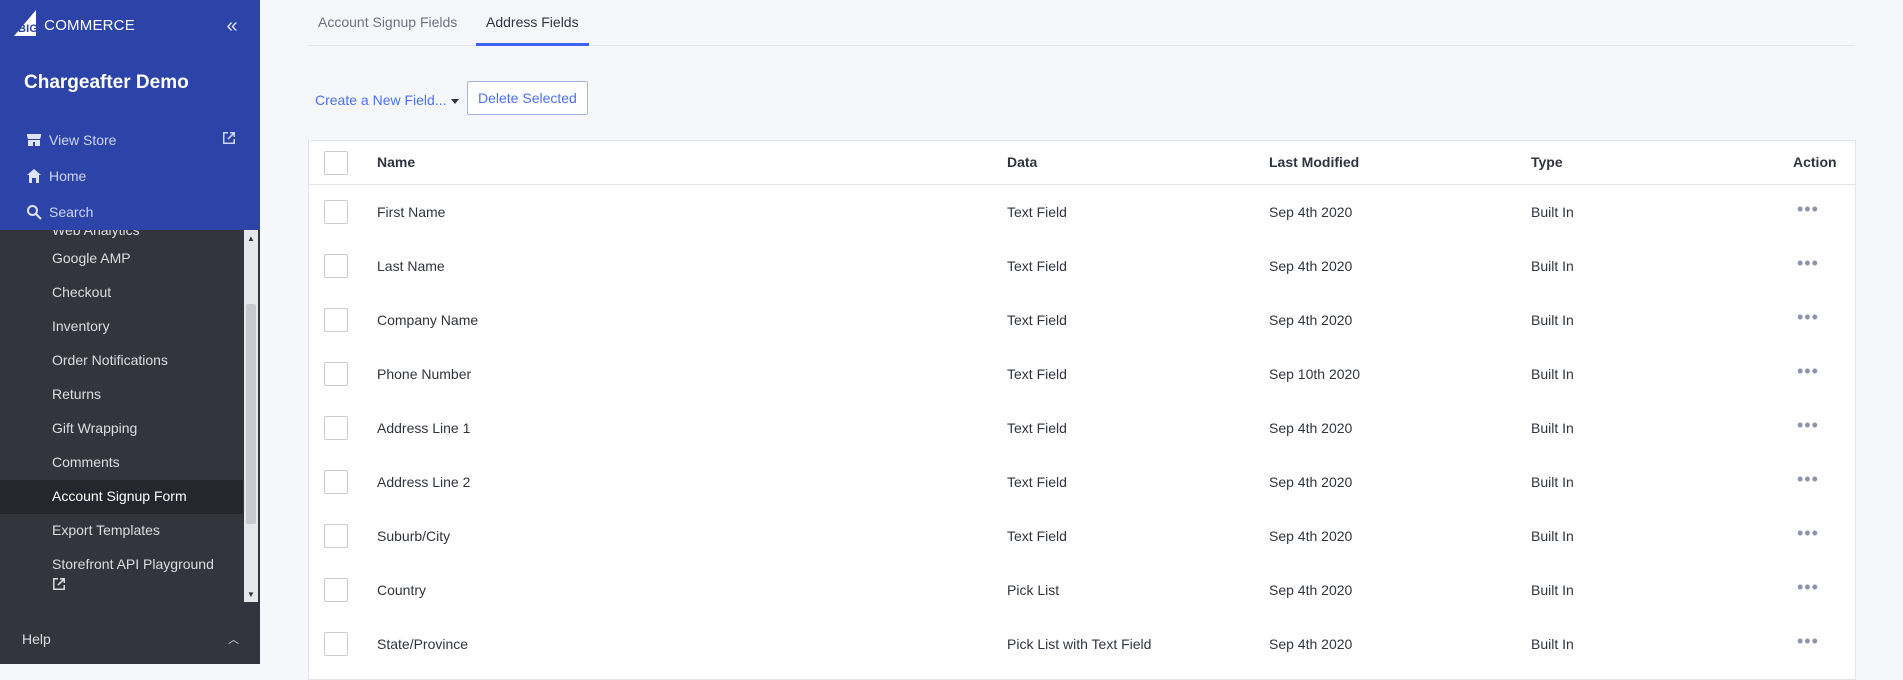  I want to click on caret-down-icon, so click(454, 101).